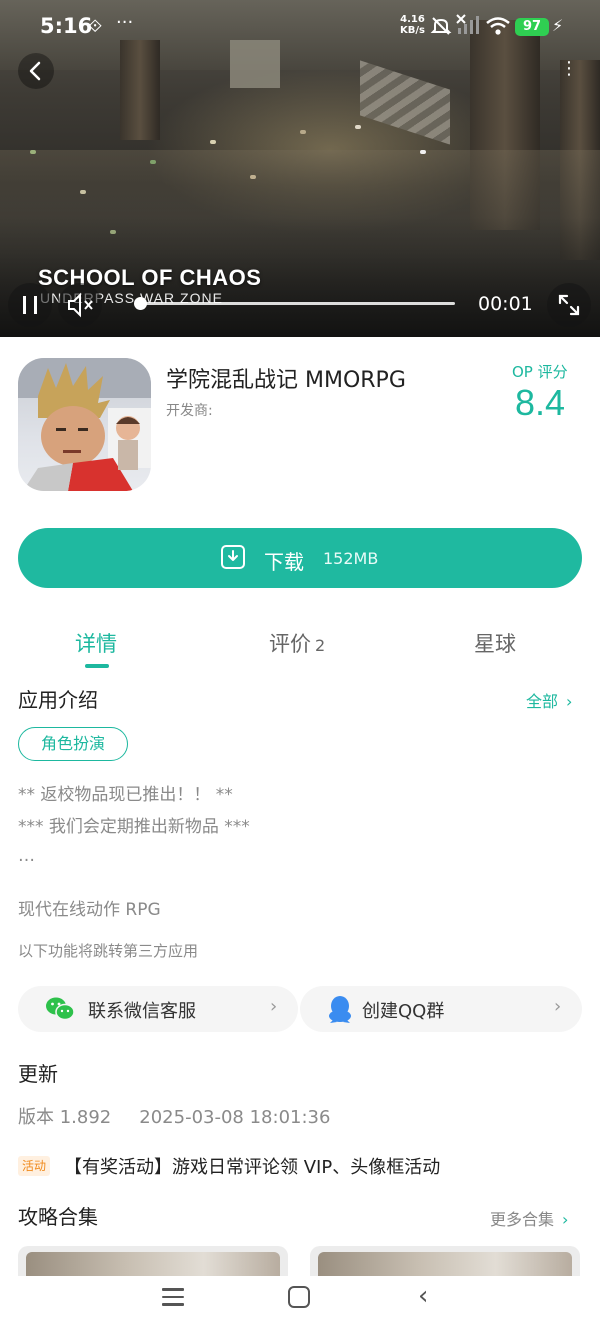  Describe the element at coordinates (140, 303) in the screenshot. I see `video-progress-knob` at that location.